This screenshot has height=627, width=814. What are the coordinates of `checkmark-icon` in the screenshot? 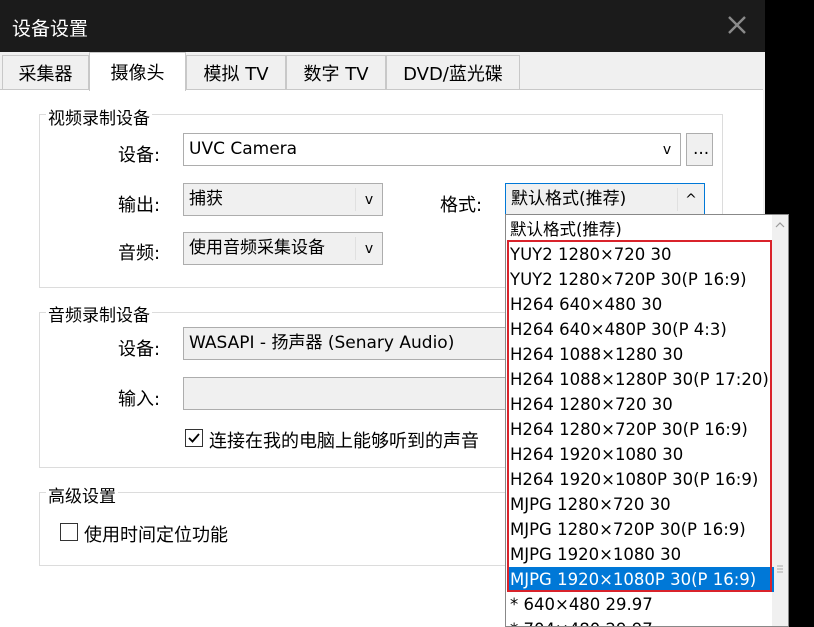 It's located at (194, 438).